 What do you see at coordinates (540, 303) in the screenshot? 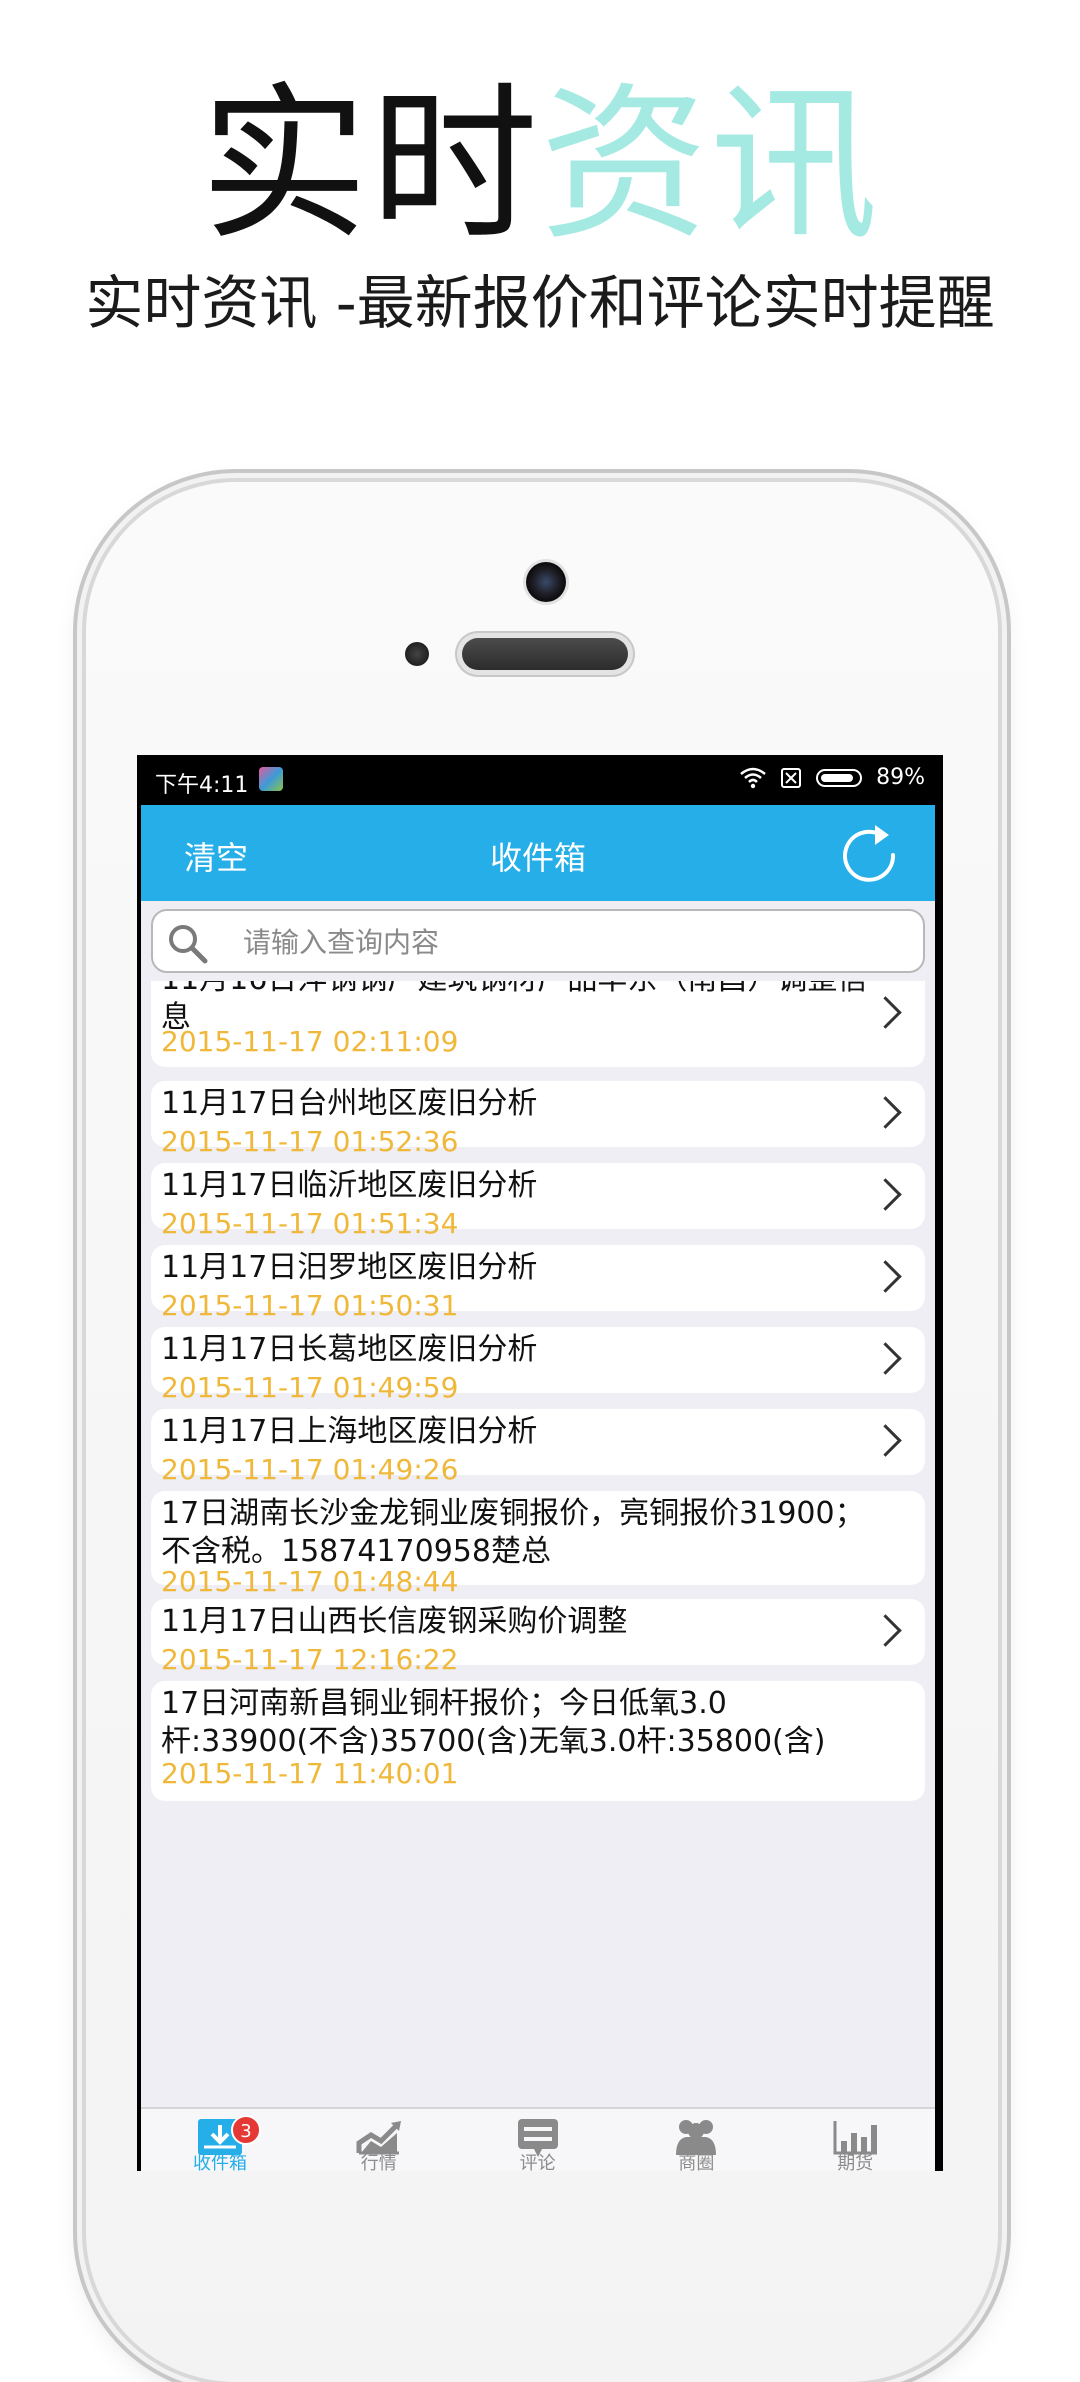
I see `hero-subtitle: 实时资讯 -最新报价和评论实时提醒` at bounding box center [540, 303].